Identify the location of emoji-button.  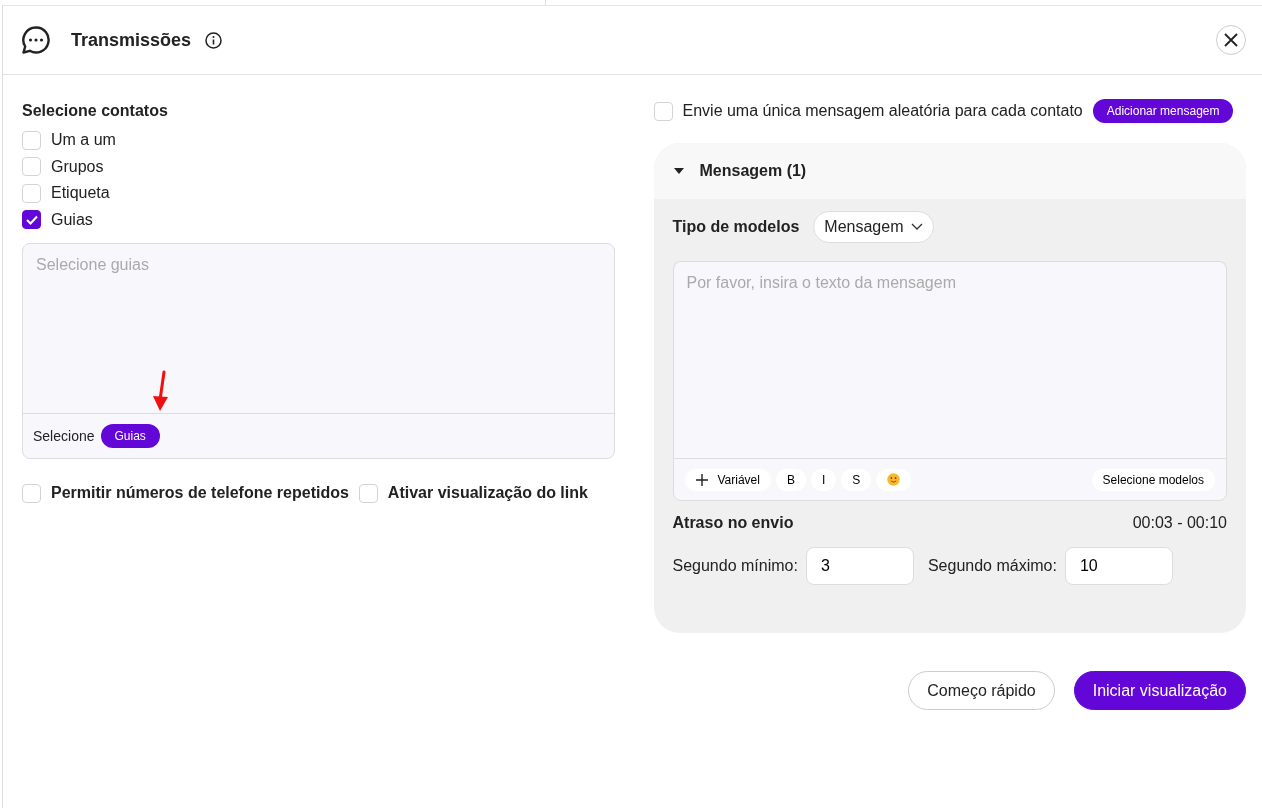
(894, 479).